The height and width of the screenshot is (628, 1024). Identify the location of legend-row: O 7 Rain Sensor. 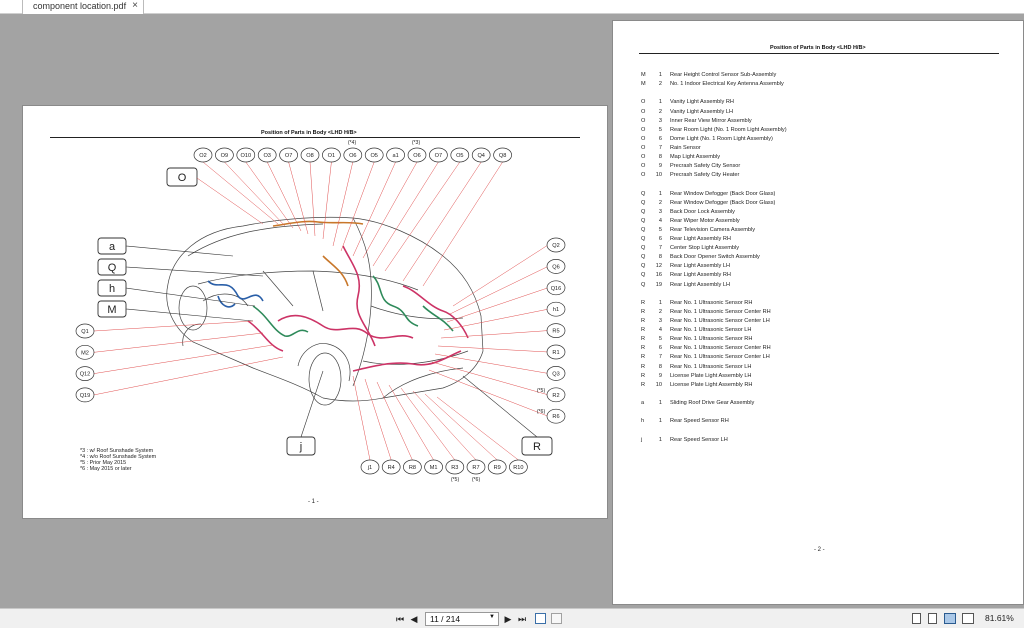
(671, 148).